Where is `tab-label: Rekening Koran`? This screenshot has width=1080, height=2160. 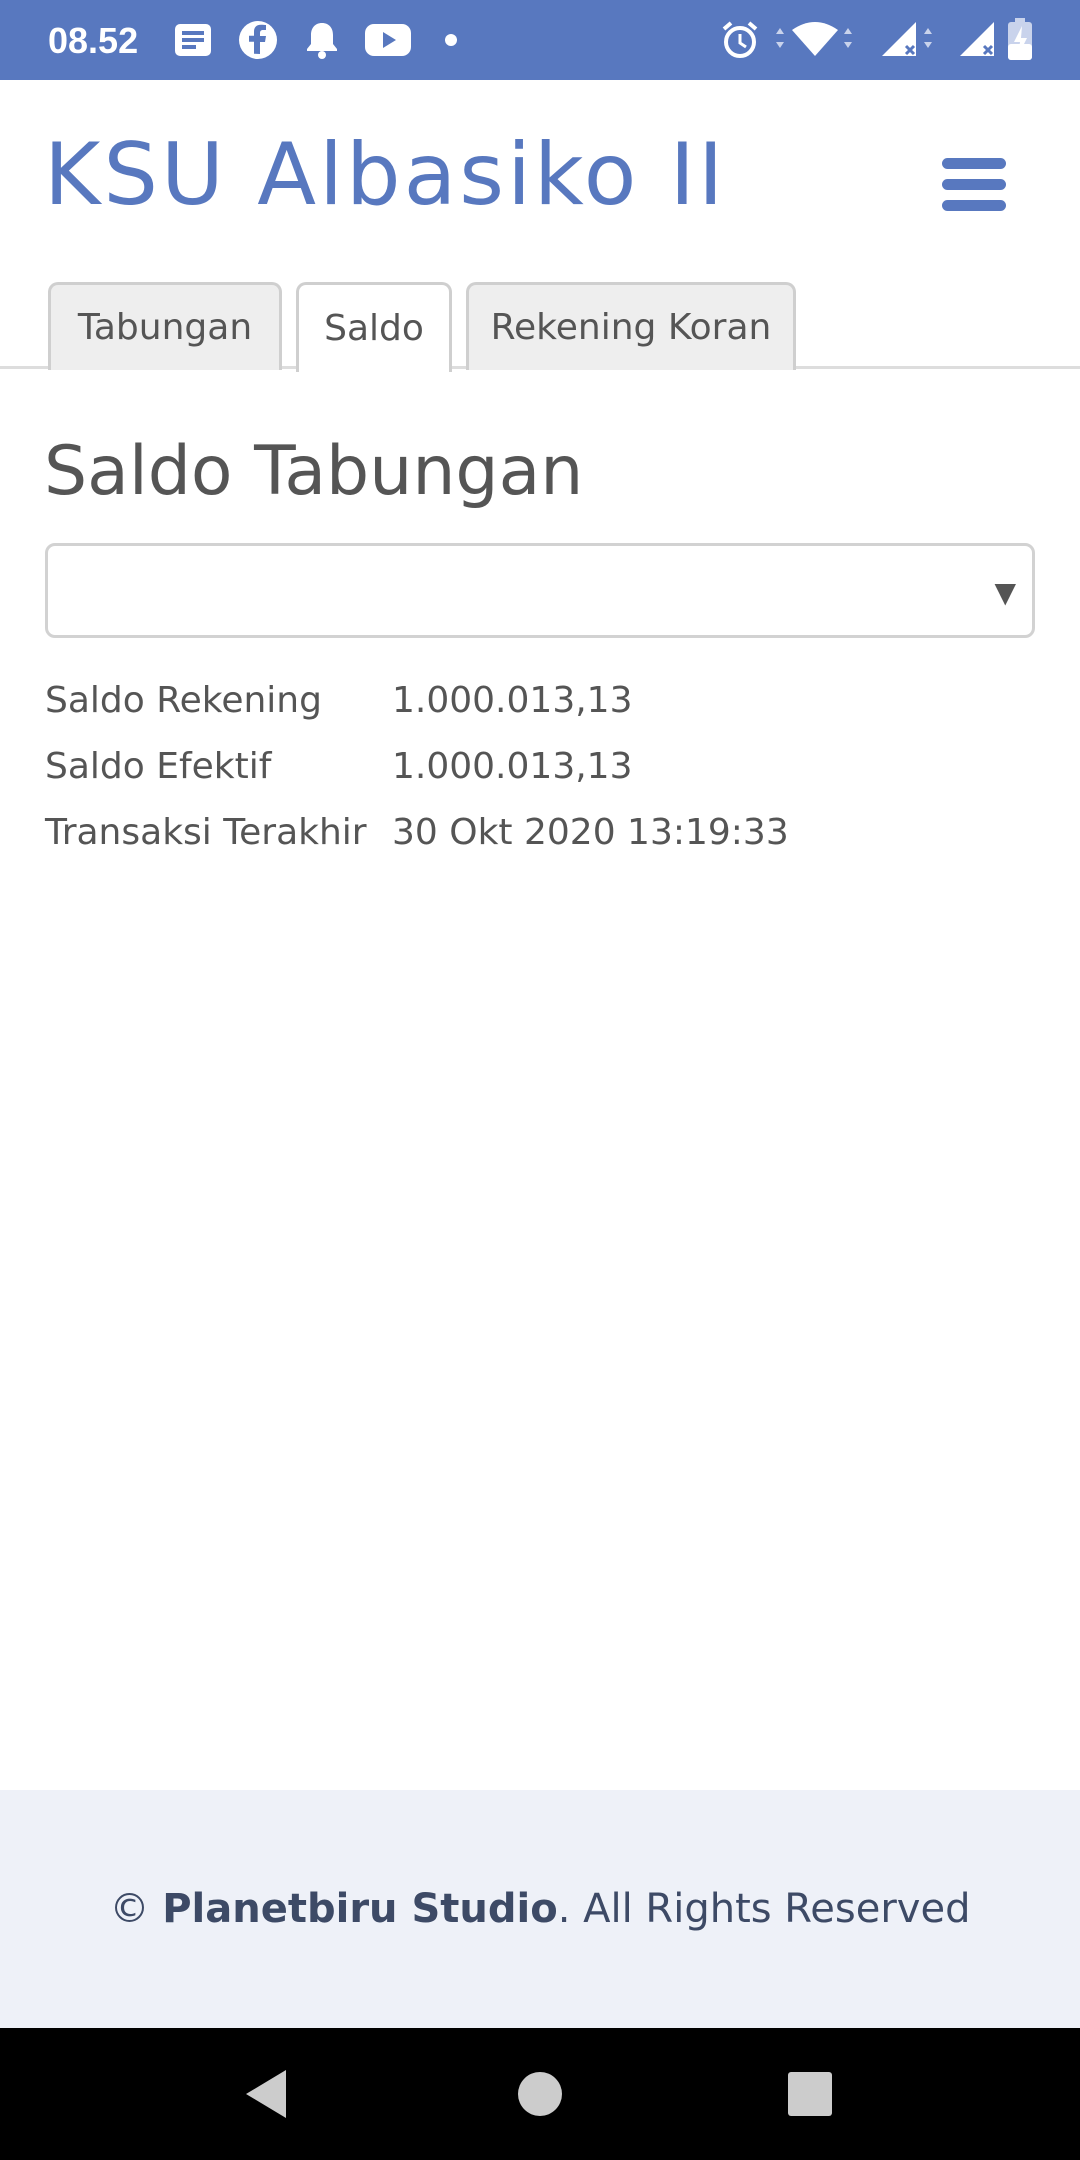
tab-label: Rekening Koran is located at coordinates (631, 327).